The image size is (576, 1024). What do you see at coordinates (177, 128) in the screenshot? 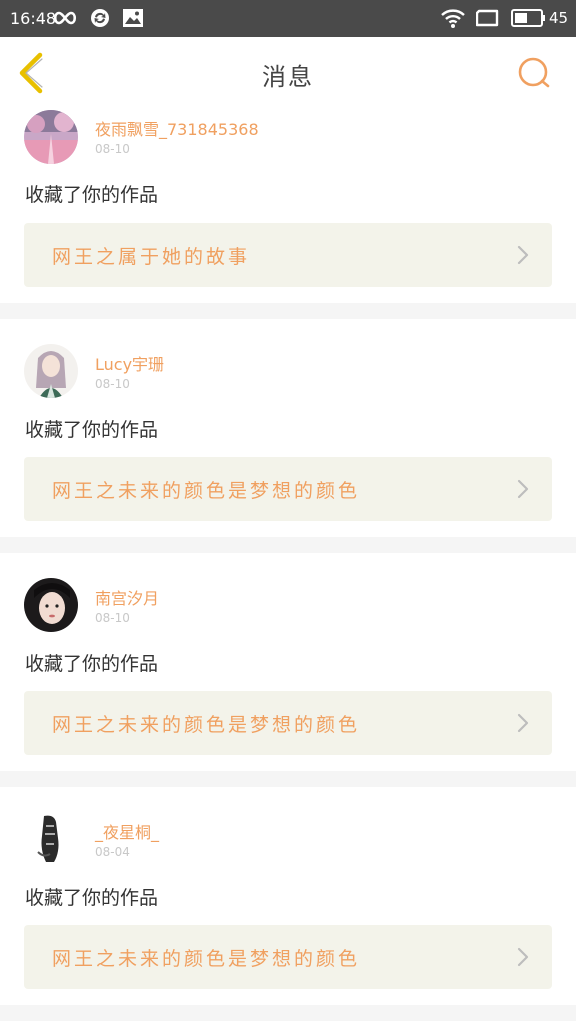
I see `user-name: 夜雨飘雪_731845368` at bounding box center [177, 128].